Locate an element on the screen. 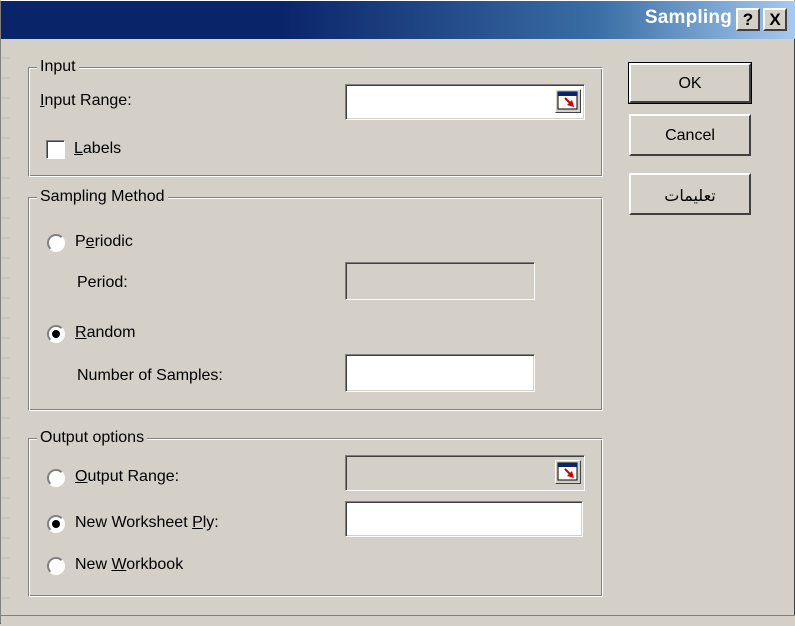 Image resolution: width=795 pixels, height=626 pixels. new-workbook-radio is located at coordinates (56, 566).